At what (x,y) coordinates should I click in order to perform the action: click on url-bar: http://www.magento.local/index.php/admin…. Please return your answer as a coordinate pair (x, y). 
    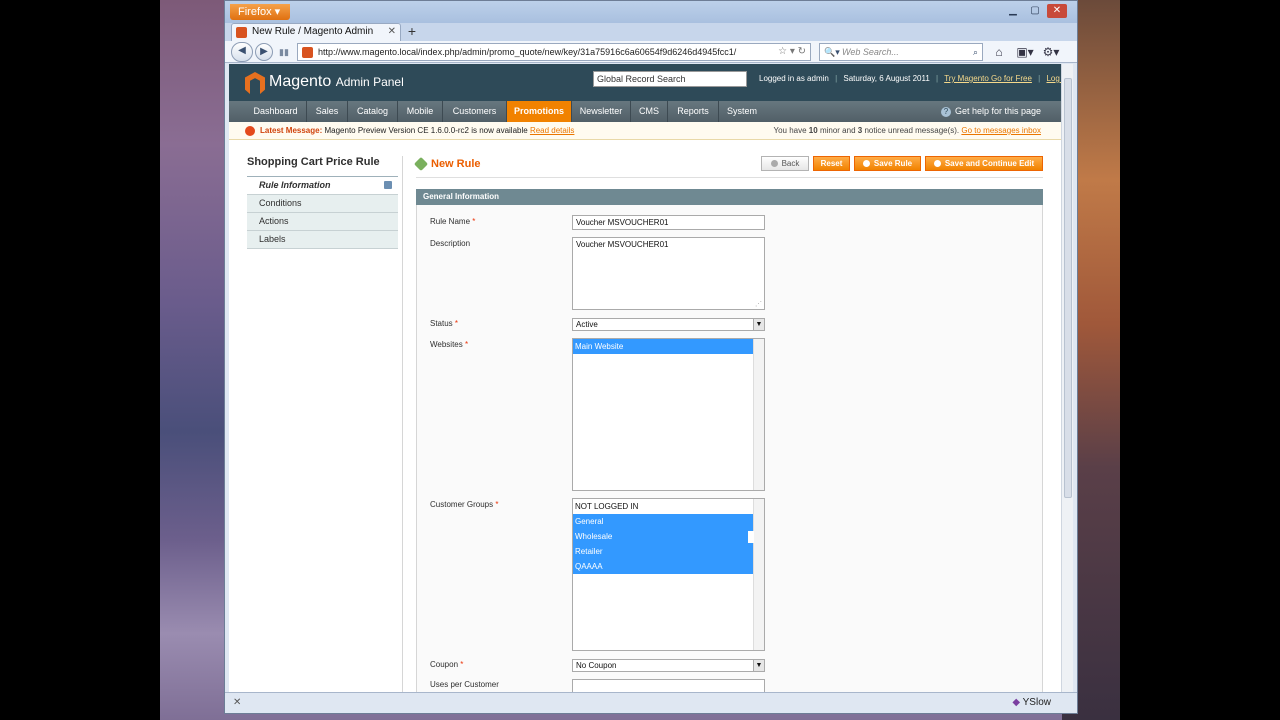
    Looking at the image, I should click on (554, 52).